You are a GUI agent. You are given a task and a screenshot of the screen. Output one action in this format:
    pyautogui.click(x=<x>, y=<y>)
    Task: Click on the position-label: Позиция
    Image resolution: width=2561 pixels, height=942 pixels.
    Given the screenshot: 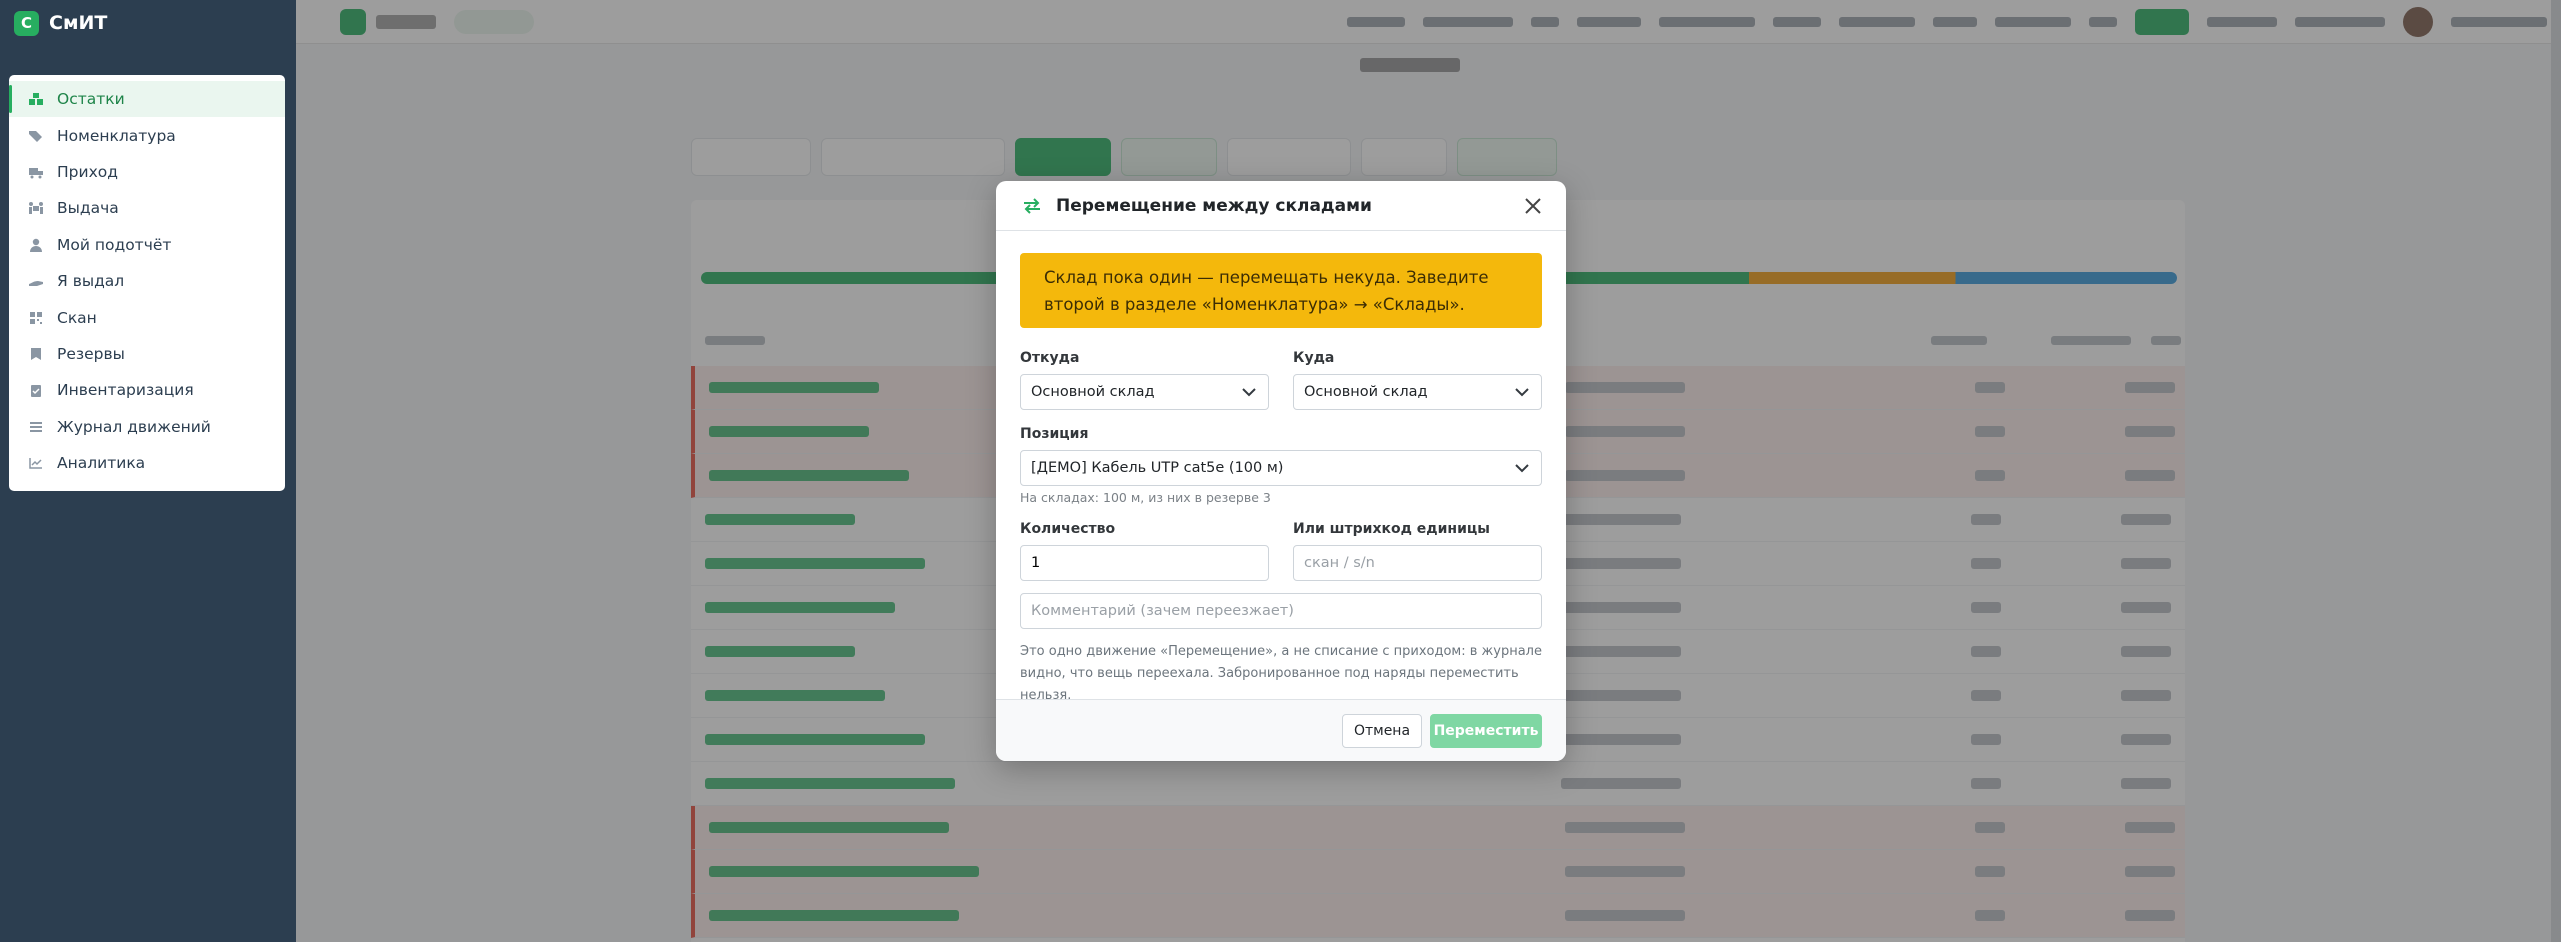 What is the action you would take?
    pyautogui.click(x=1054, y=434)
    